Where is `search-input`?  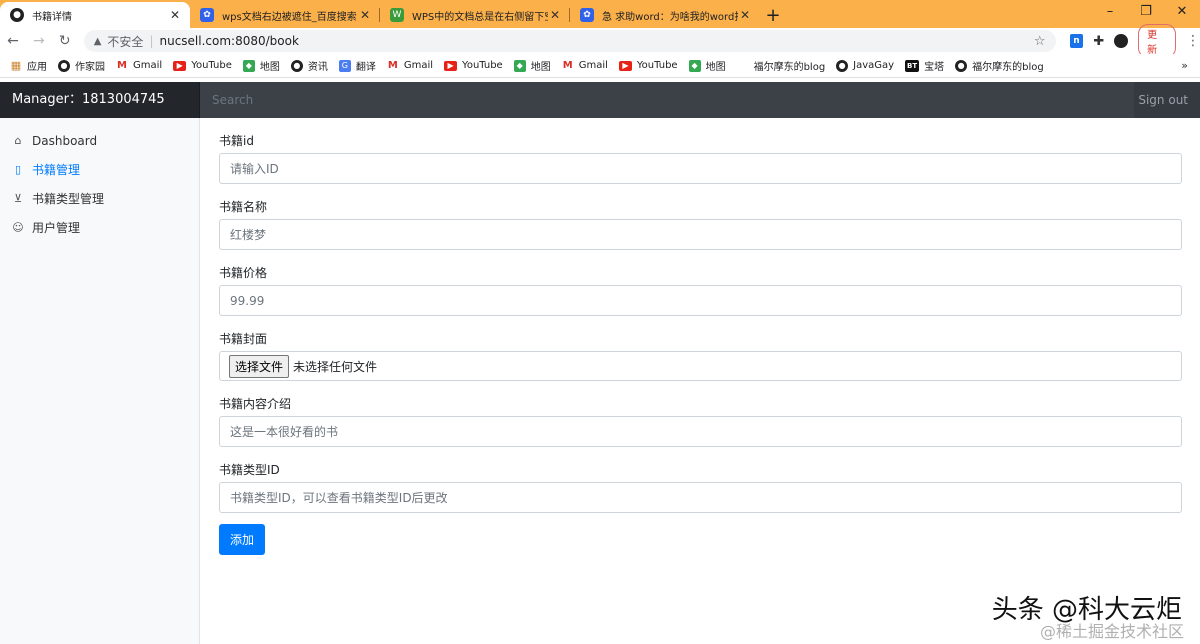 search-input is located at coordinates (667, 100).